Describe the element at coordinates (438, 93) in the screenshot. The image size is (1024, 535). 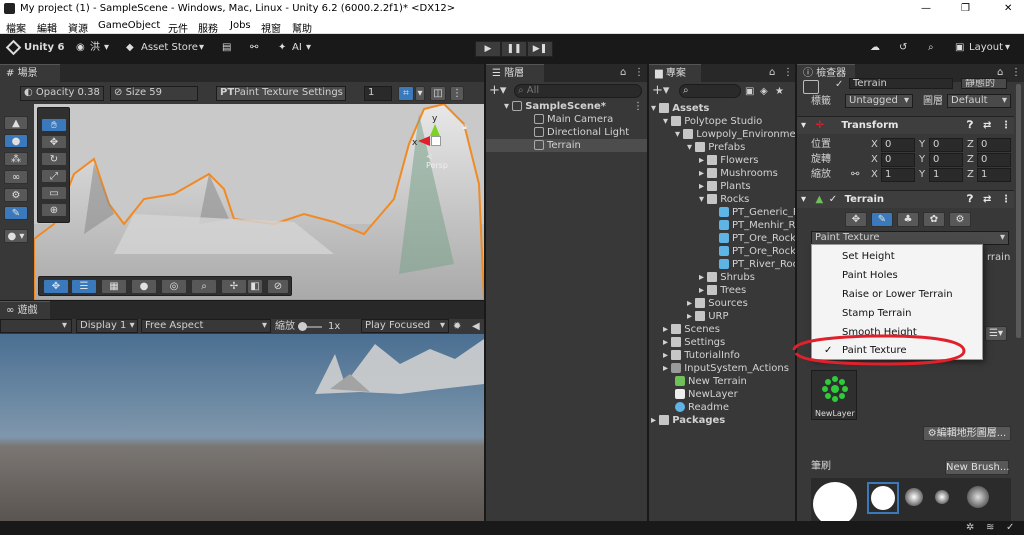
I see `scene-lighting-button: ◫` at that location.